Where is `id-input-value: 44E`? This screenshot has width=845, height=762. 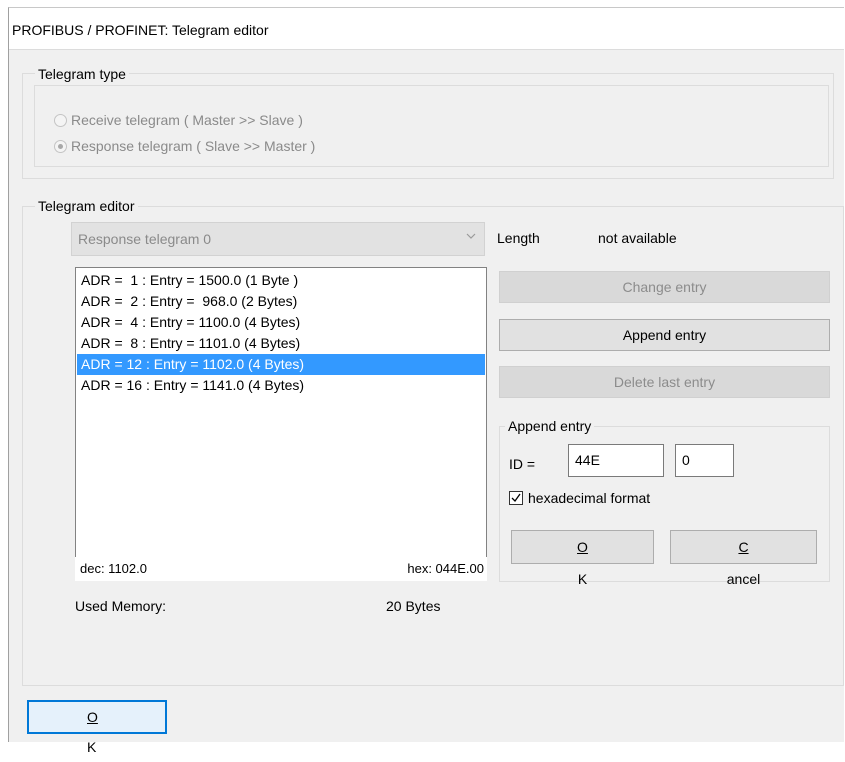
id-input-value: 44E is located at coordinates (587, 460).